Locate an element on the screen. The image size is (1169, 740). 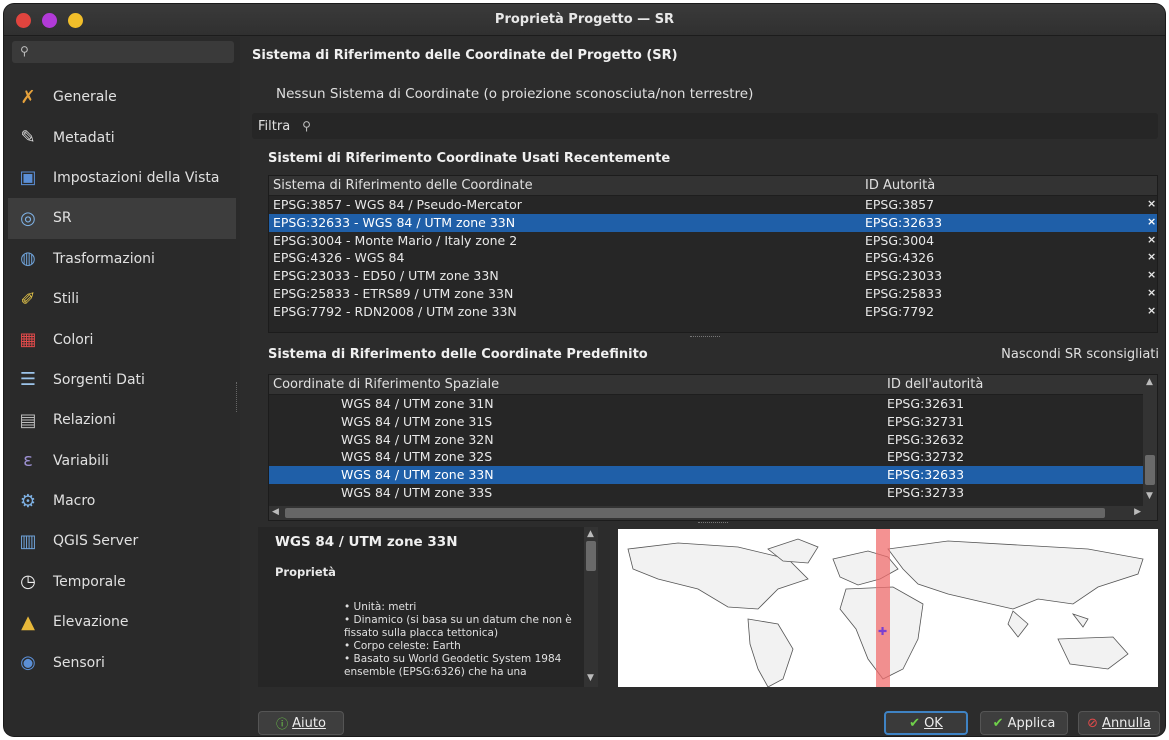
sidebar-search-input: ⚲ is located at coordinates (123, 52).